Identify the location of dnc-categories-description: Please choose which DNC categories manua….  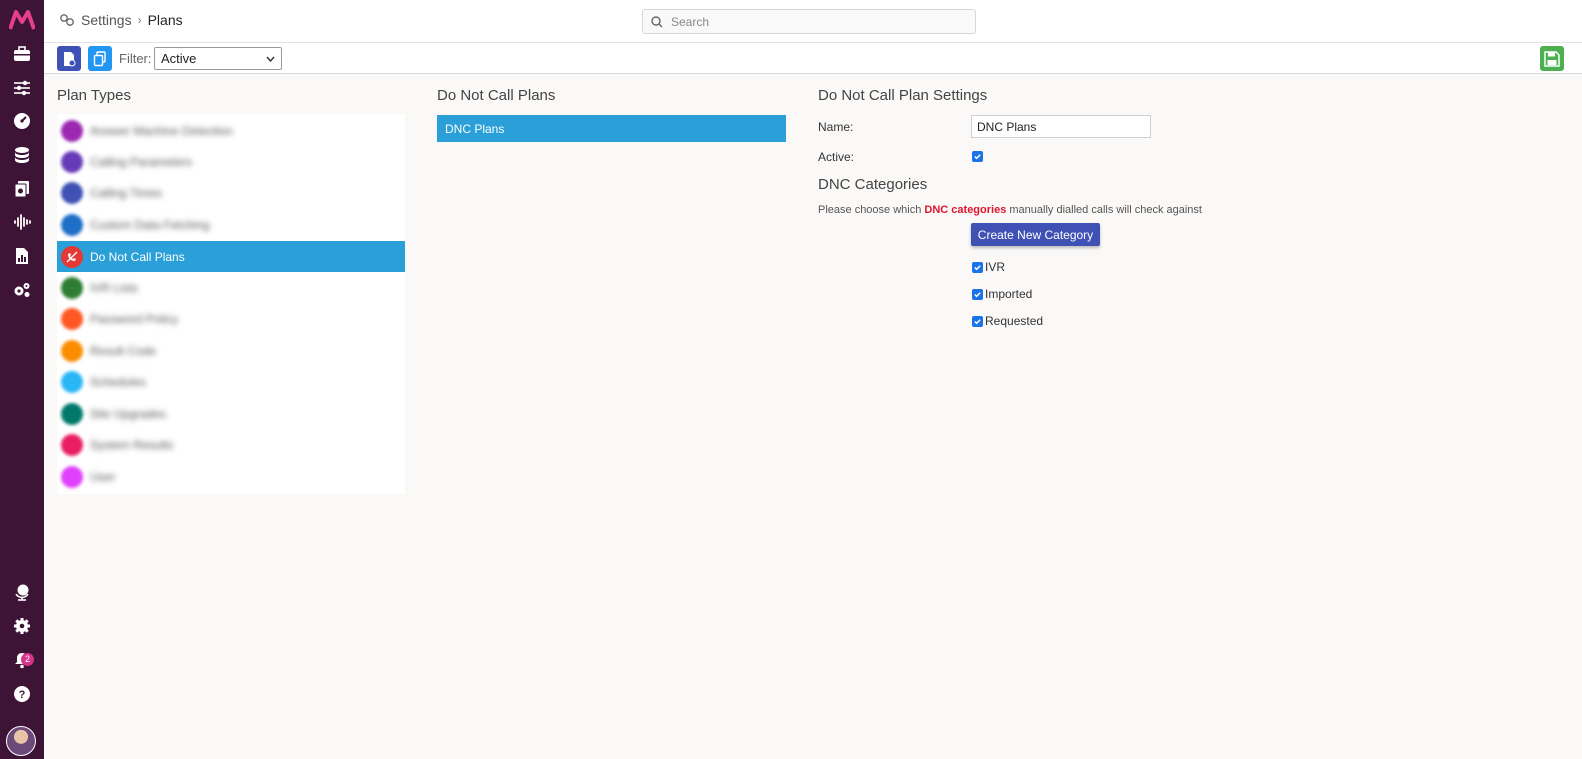
(1010, 210).